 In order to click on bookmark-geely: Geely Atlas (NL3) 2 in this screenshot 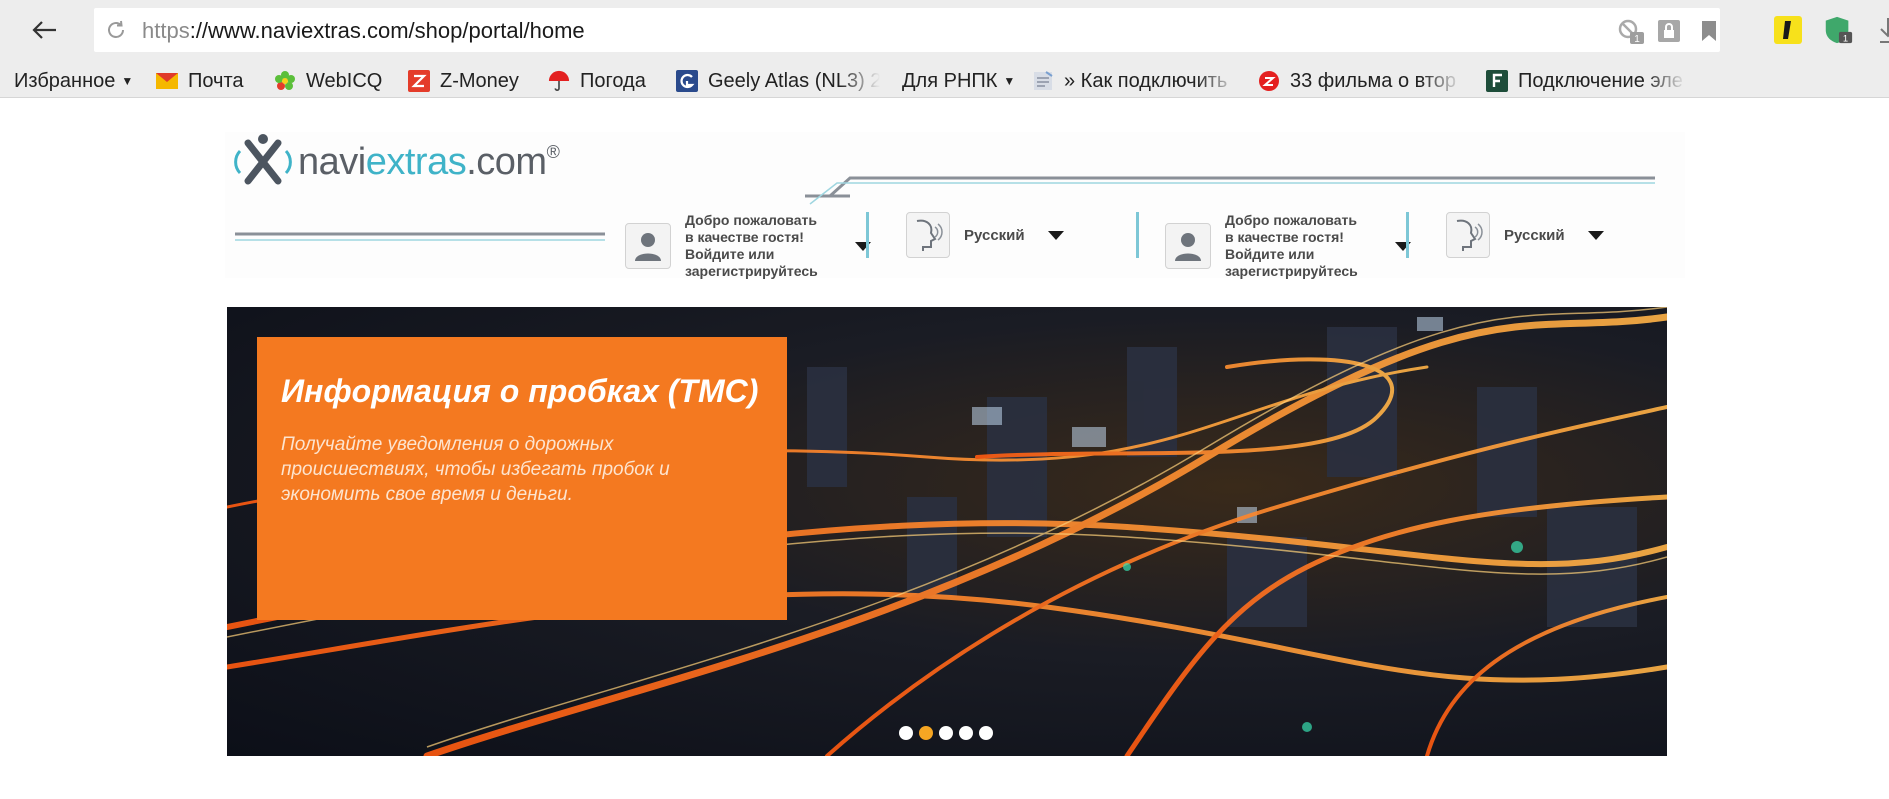, I will do `click(778, 81)`.